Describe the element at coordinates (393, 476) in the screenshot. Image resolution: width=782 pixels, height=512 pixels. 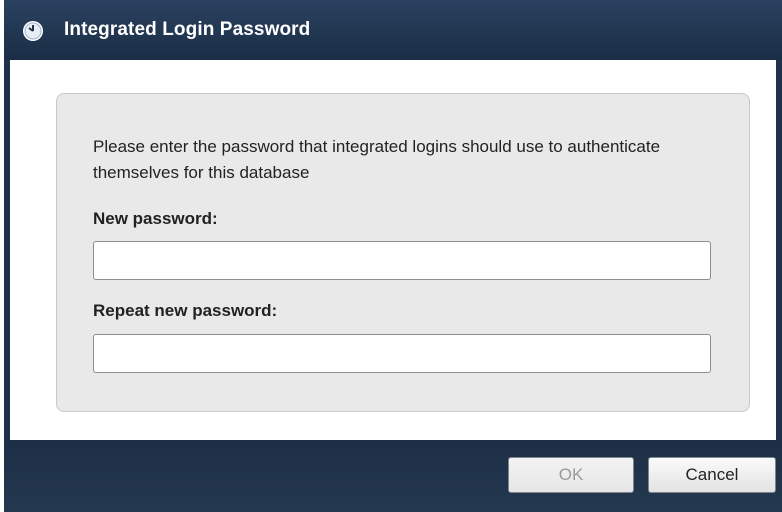
I see `dialog-footer: OK Cancel` at that location.